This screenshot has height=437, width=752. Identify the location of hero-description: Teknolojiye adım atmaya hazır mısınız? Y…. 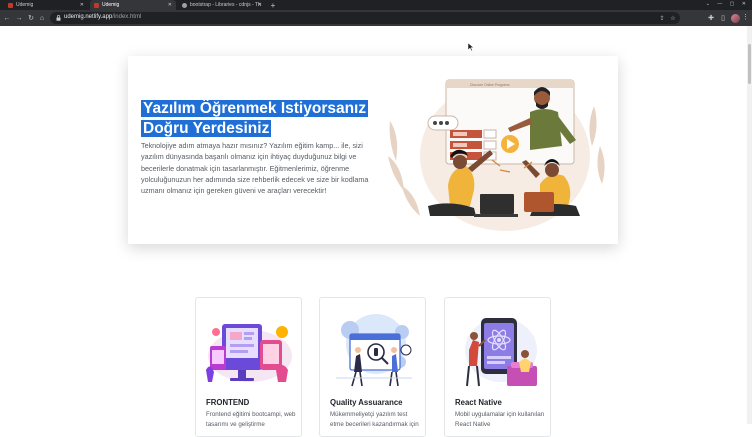
(255, 168).